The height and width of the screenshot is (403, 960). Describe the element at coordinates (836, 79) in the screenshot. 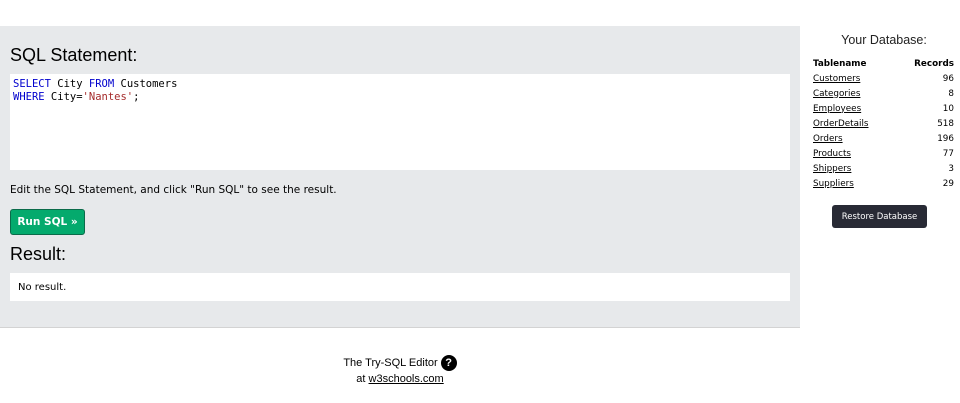

I see `table-link-customers: Customers` at that location.